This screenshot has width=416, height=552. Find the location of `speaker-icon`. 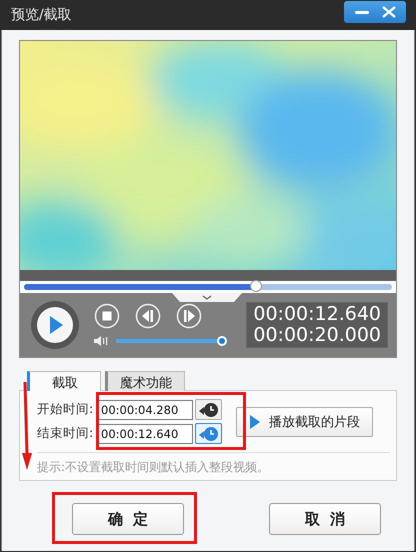

speaker-icon is located at coordinates (102, 341).